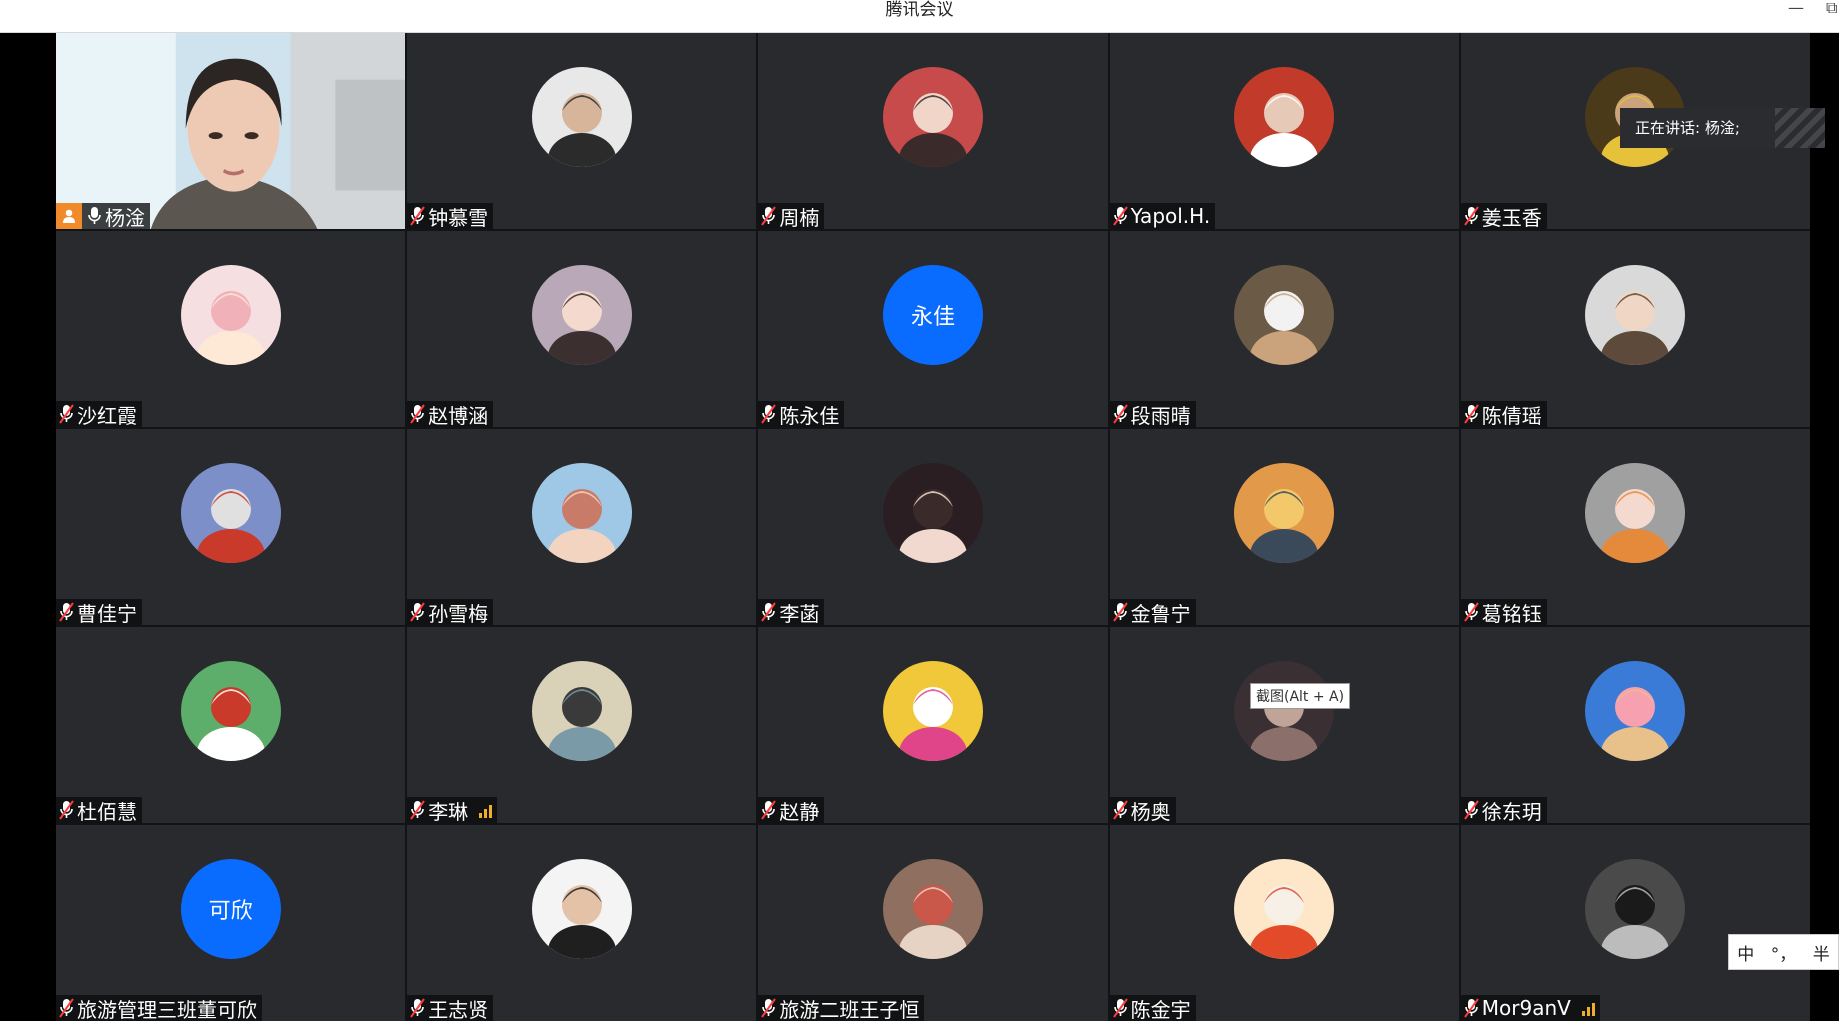  I want to click on participant-tile: 金鲁宁, so click(1284, 527).